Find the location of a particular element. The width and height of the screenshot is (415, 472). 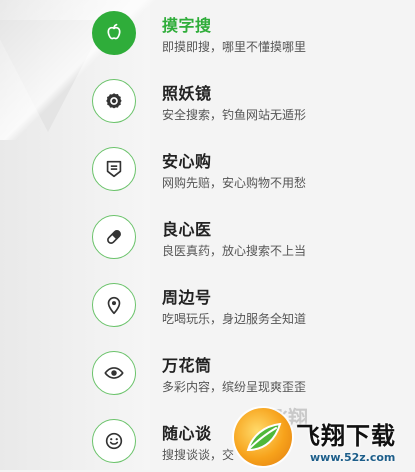

location-pin-icon is located at coordinates (114, 305).